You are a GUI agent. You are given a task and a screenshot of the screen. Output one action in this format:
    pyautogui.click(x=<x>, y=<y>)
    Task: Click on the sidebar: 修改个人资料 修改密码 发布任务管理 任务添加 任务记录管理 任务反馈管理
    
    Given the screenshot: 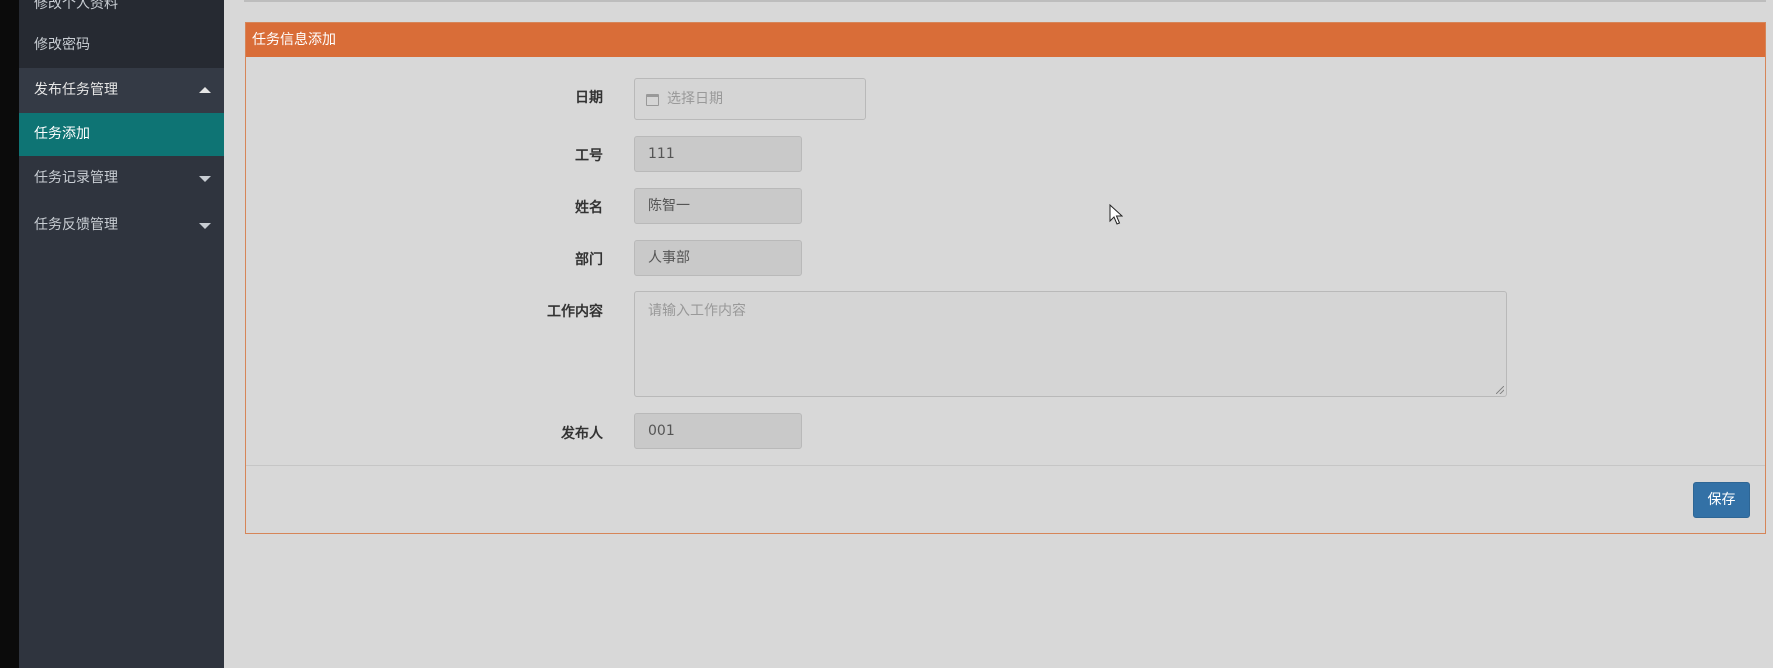 What is the action you would take?
    pyautogui.click(x=121, y=334)
    